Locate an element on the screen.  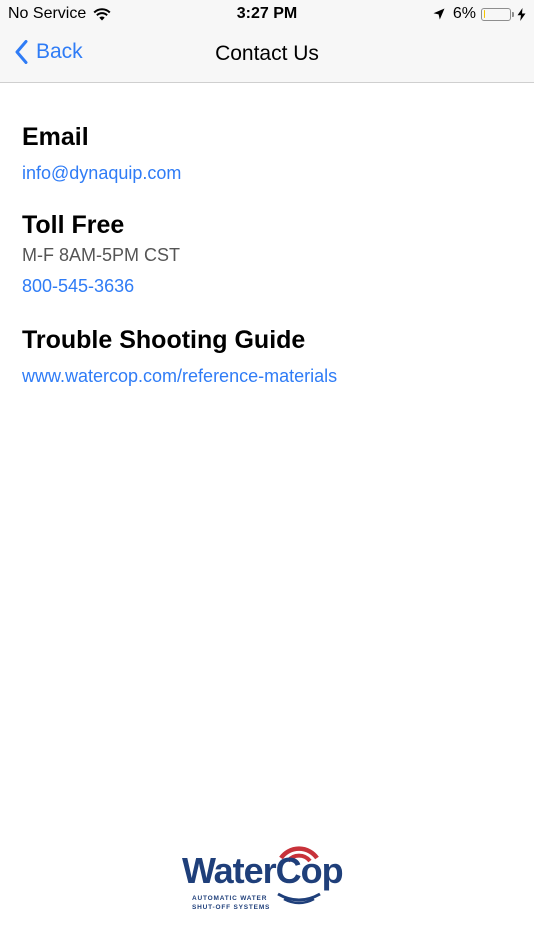
navigation-bar: Back Contact Us is located at coordinates (267, 55).